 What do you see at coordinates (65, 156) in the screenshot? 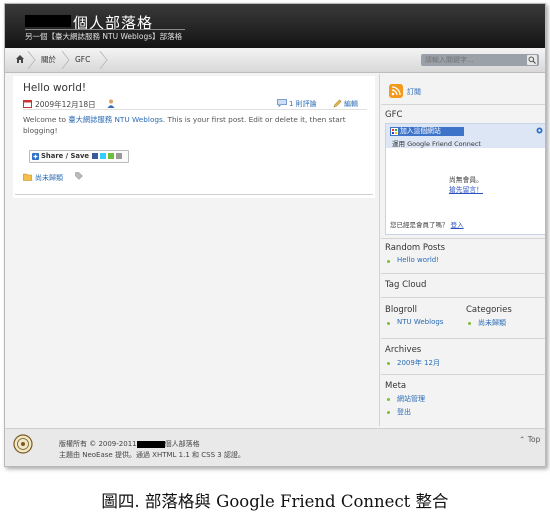
I see `share-save-label: Share / Save` at bounding box center [65, 156].